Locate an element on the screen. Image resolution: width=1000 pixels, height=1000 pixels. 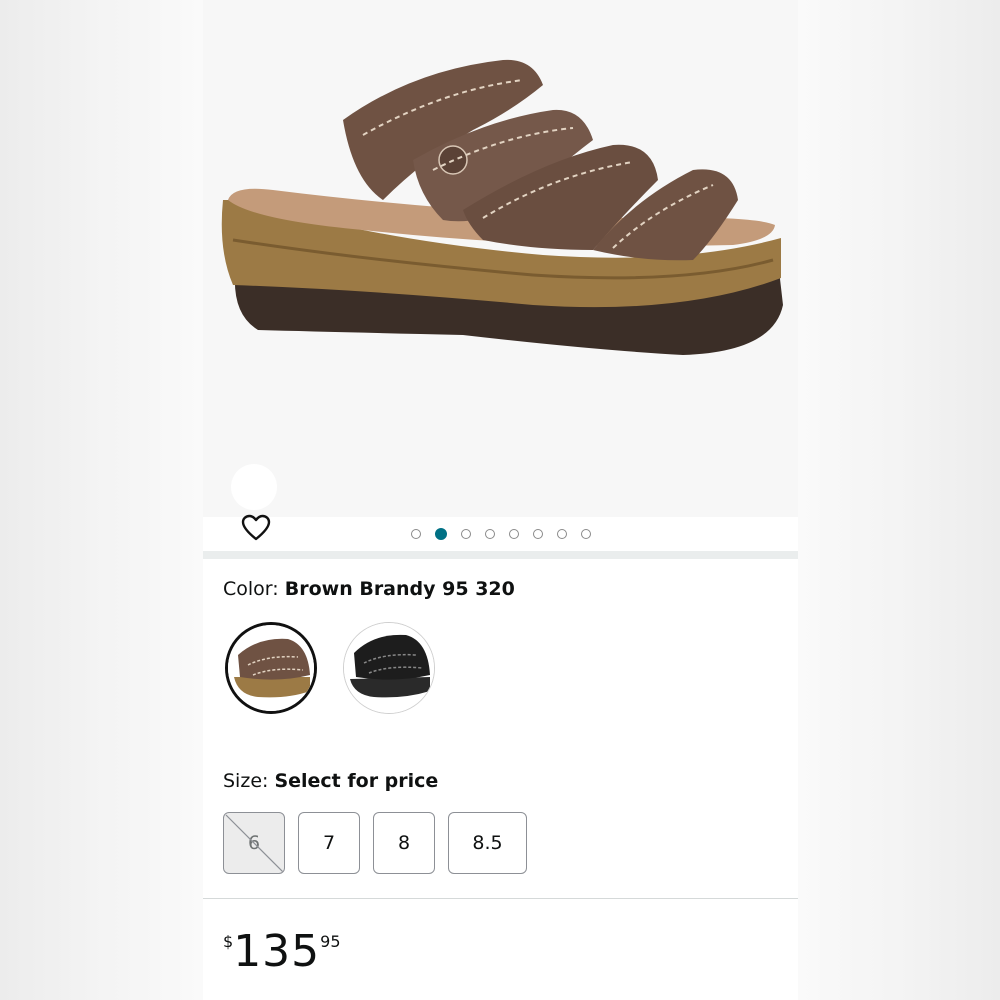
size-label-8-5: 8.5 is located at coordinates (487, 843).